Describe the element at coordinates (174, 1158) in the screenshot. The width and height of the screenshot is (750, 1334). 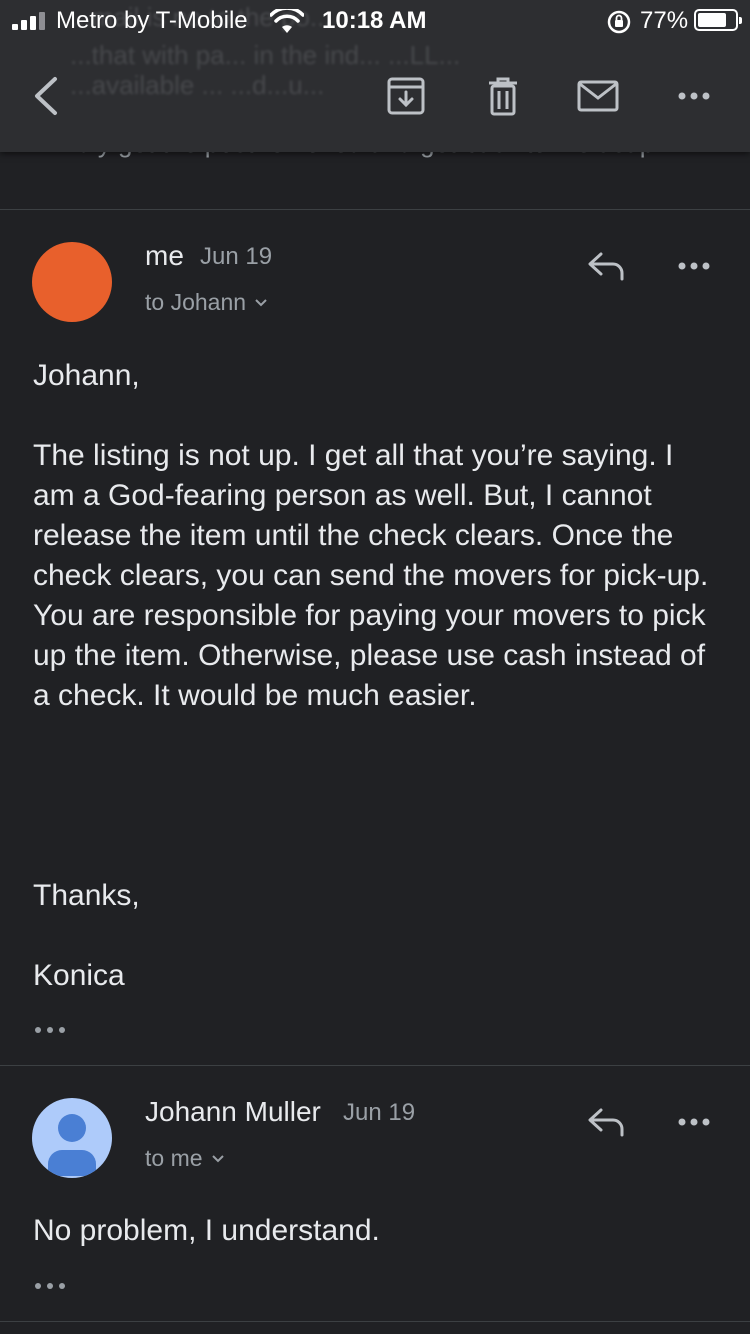
I see `recipient-label: to me` at that location.